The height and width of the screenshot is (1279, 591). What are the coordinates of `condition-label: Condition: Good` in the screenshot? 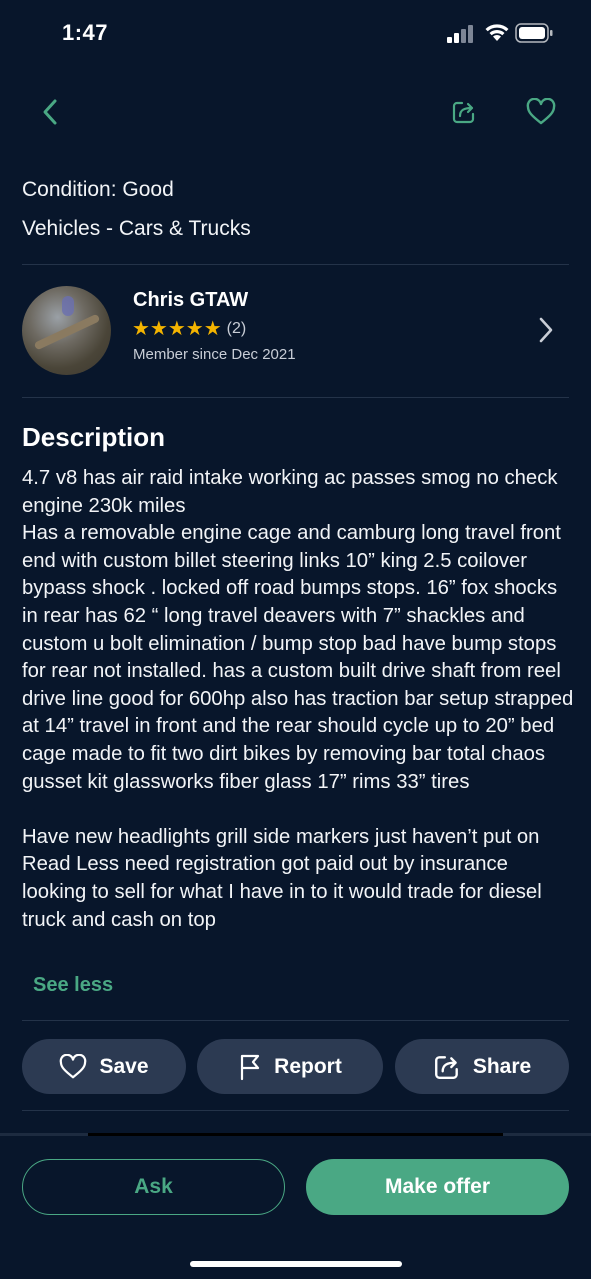 It's located at (98, 189).